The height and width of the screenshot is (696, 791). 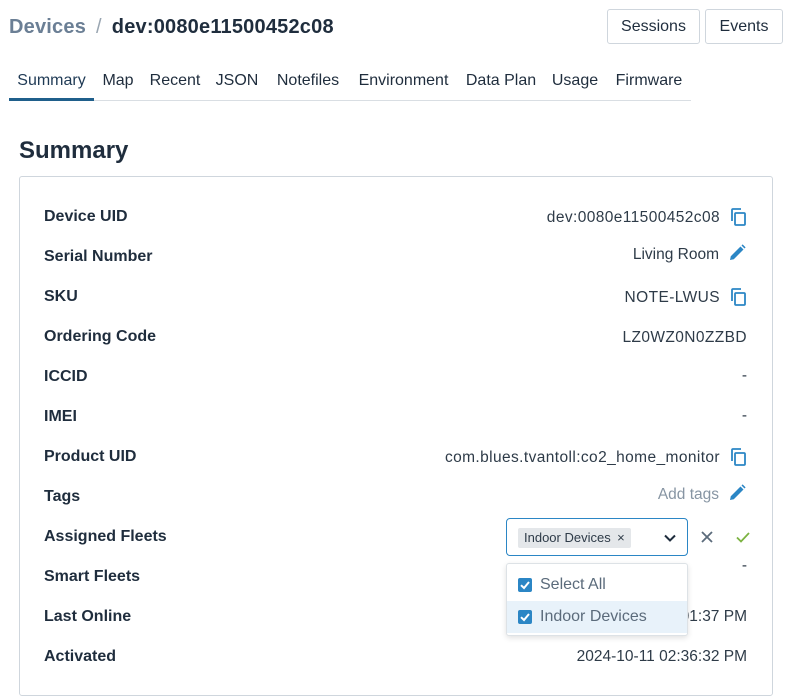 I want to click on tags-label: Tags, so click(x=62, y=496).